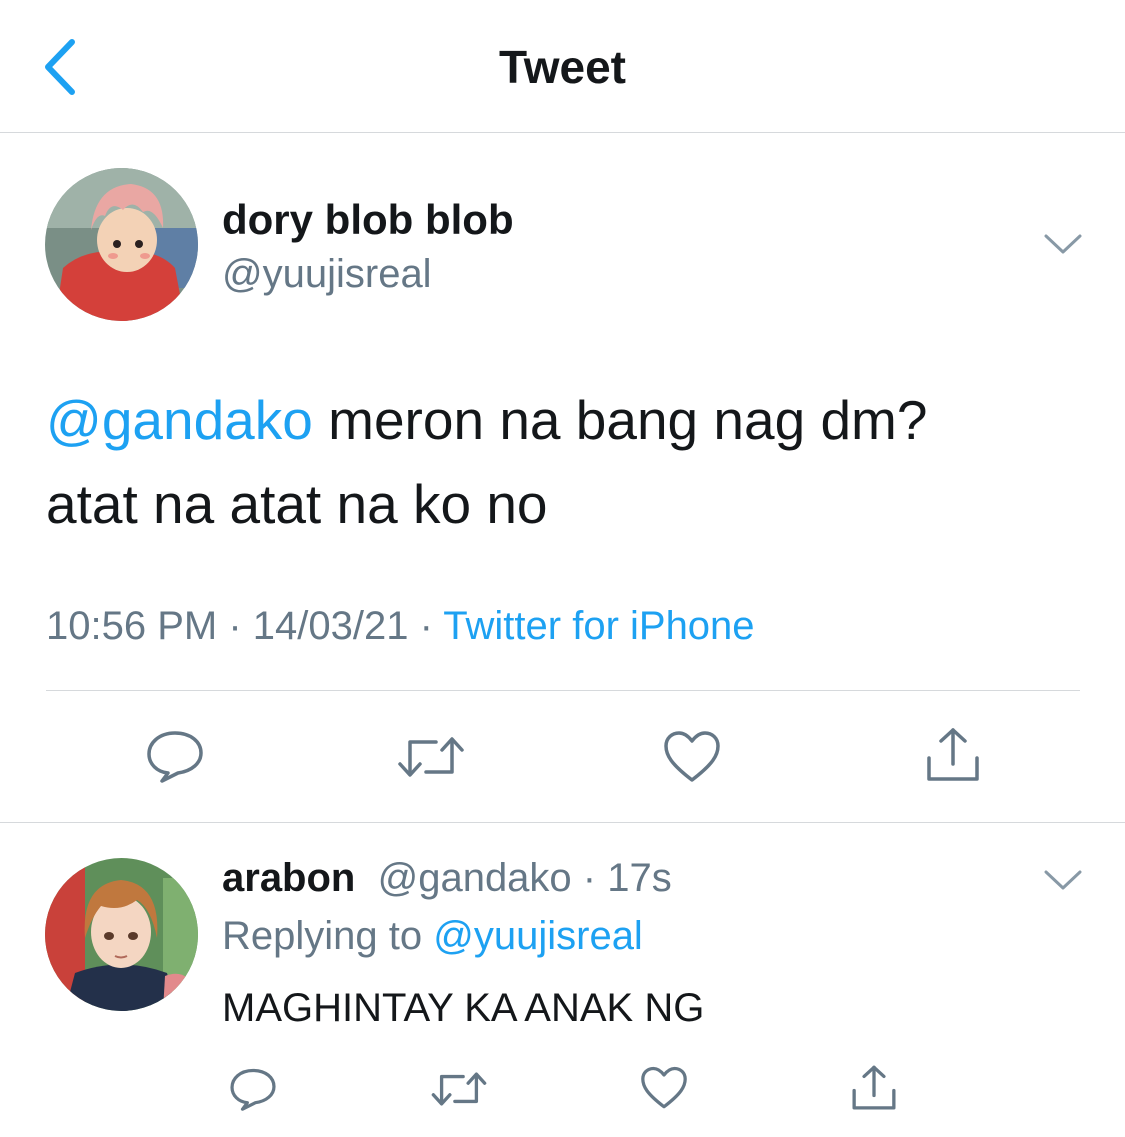 This screenshot has width=1125, height=1137. What do you see at coordinates (179, 420) in the screenshot?
I see `mention-link: @gandako` at bounding box center [179, 420].